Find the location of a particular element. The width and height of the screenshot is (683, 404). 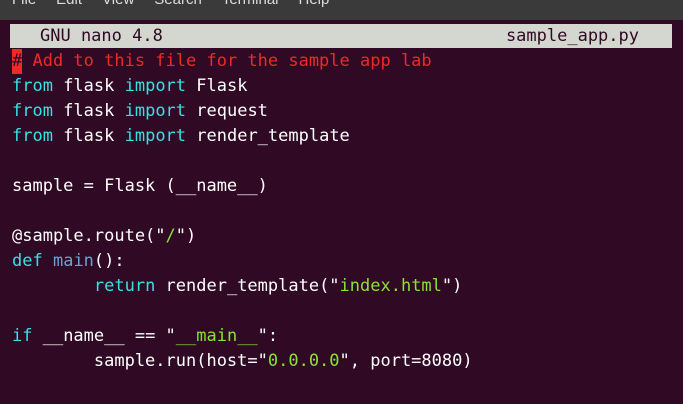

editor-line-13: sample.run(host="0.0.0.0", port=8080) is located at coordinates (242, 361).